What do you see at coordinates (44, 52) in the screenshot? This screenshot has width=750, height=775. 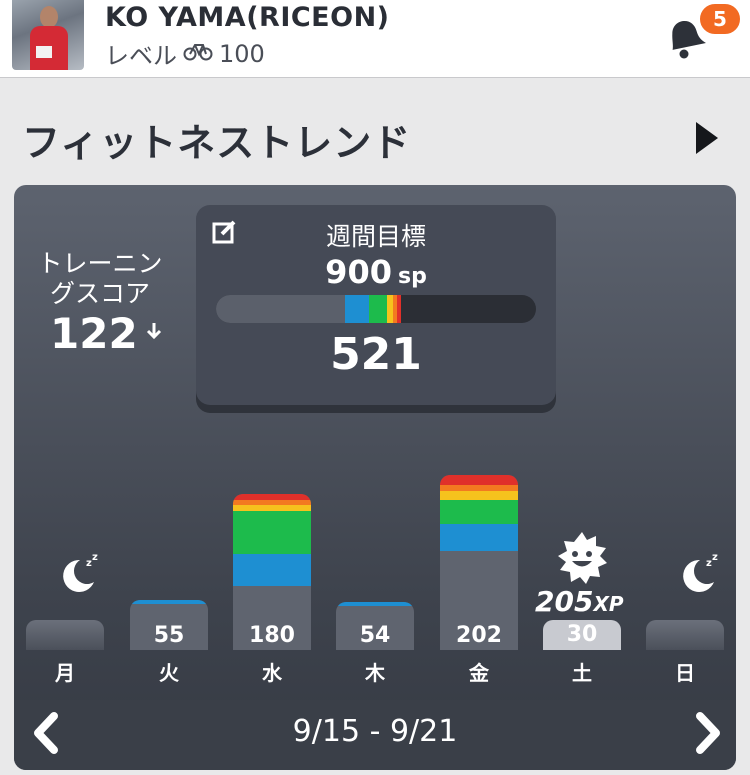 I see `avatar-bib` at bounding box center [44, 52].